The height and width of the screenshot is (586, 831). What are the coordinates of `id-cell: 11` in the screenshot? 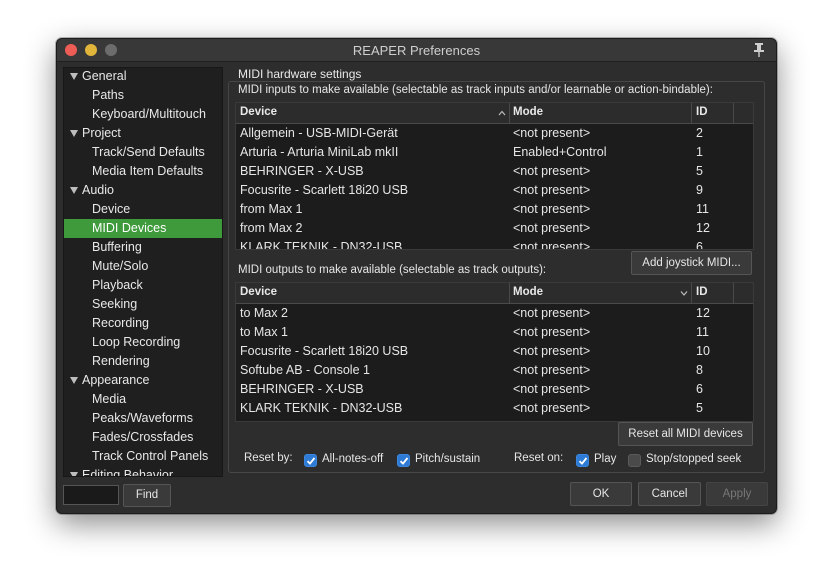 It's located at (702, 332).